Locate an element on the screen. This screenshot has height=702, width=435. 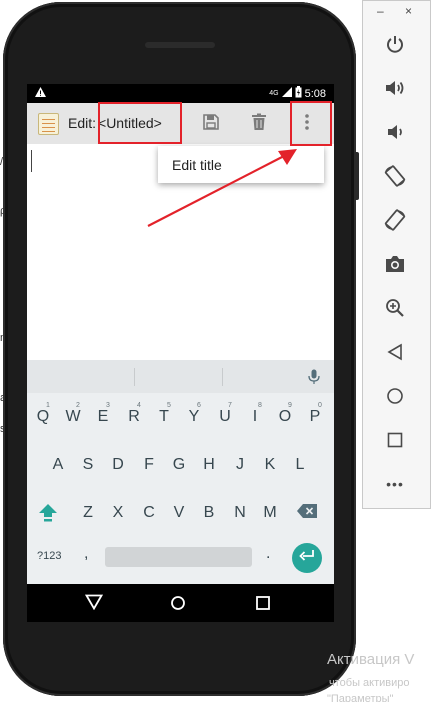
activation-watermark-title: Активация V is located at coordinates (371, 659).